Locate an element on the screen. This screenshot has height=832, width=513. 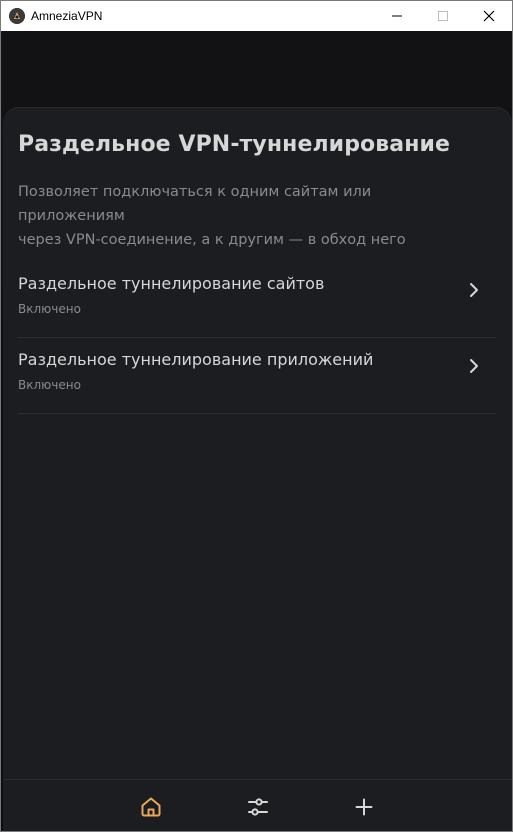
minimize-icon is located at coordinates (397, 16).